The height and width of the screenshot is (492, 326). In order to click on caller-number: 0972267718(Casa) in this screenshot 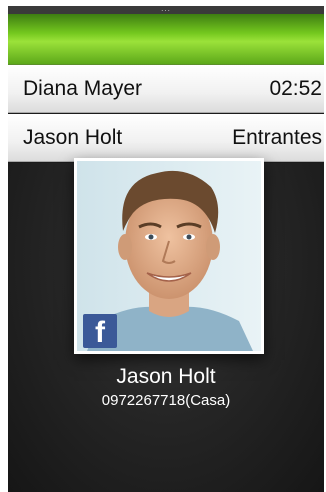, I will do `click(166, 400)`.